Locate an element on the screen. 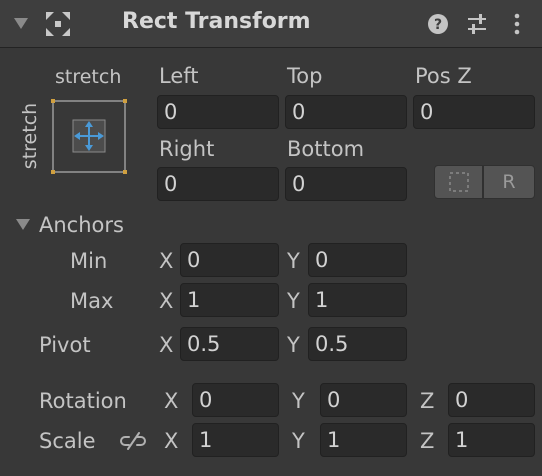 The height and width of the screenshot is (476, 542). pos-z-field: 0 is located at coordinates (474, 112).